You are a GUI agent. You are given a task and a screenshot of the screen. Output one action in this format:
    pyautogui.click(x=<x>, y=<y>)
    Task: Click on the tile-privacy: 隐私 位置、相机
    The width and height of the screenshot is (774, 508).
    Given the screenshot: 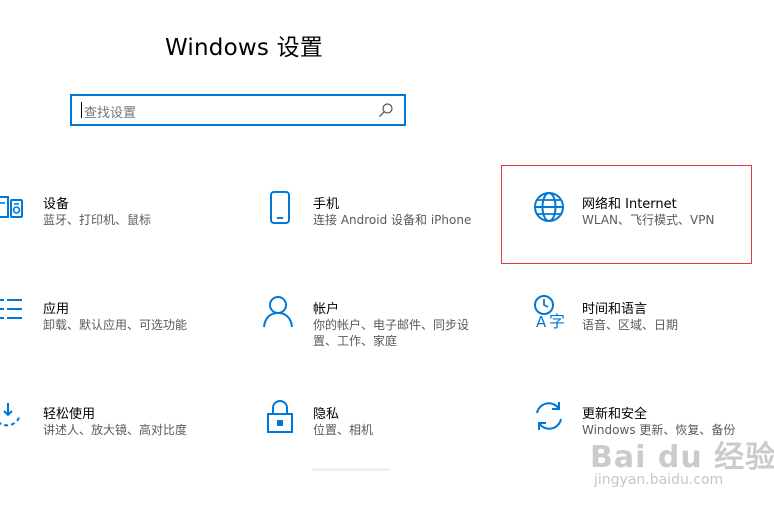 What is the action you would take?
    pyautogui.click(x=377, y=427)
    